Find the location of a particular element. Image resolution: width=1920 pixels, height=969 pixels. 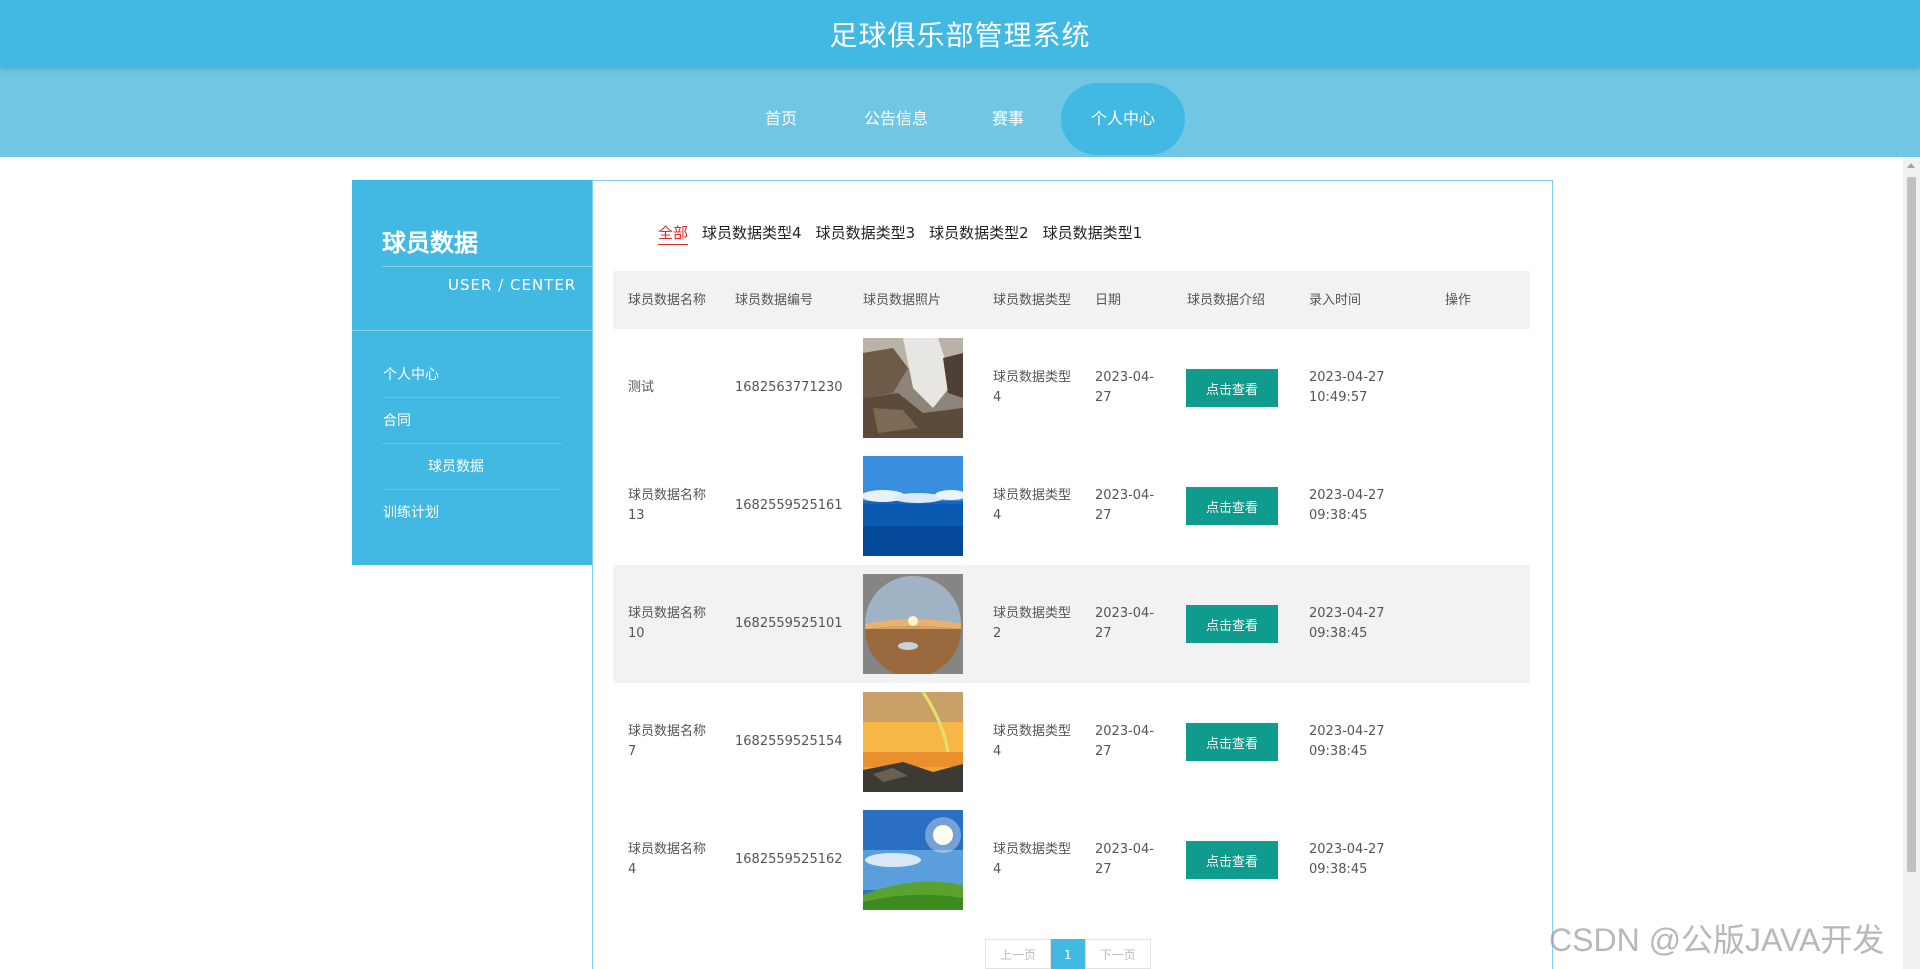

column-header-type: 球员数据类型 is located at coordinates (1032, 300).